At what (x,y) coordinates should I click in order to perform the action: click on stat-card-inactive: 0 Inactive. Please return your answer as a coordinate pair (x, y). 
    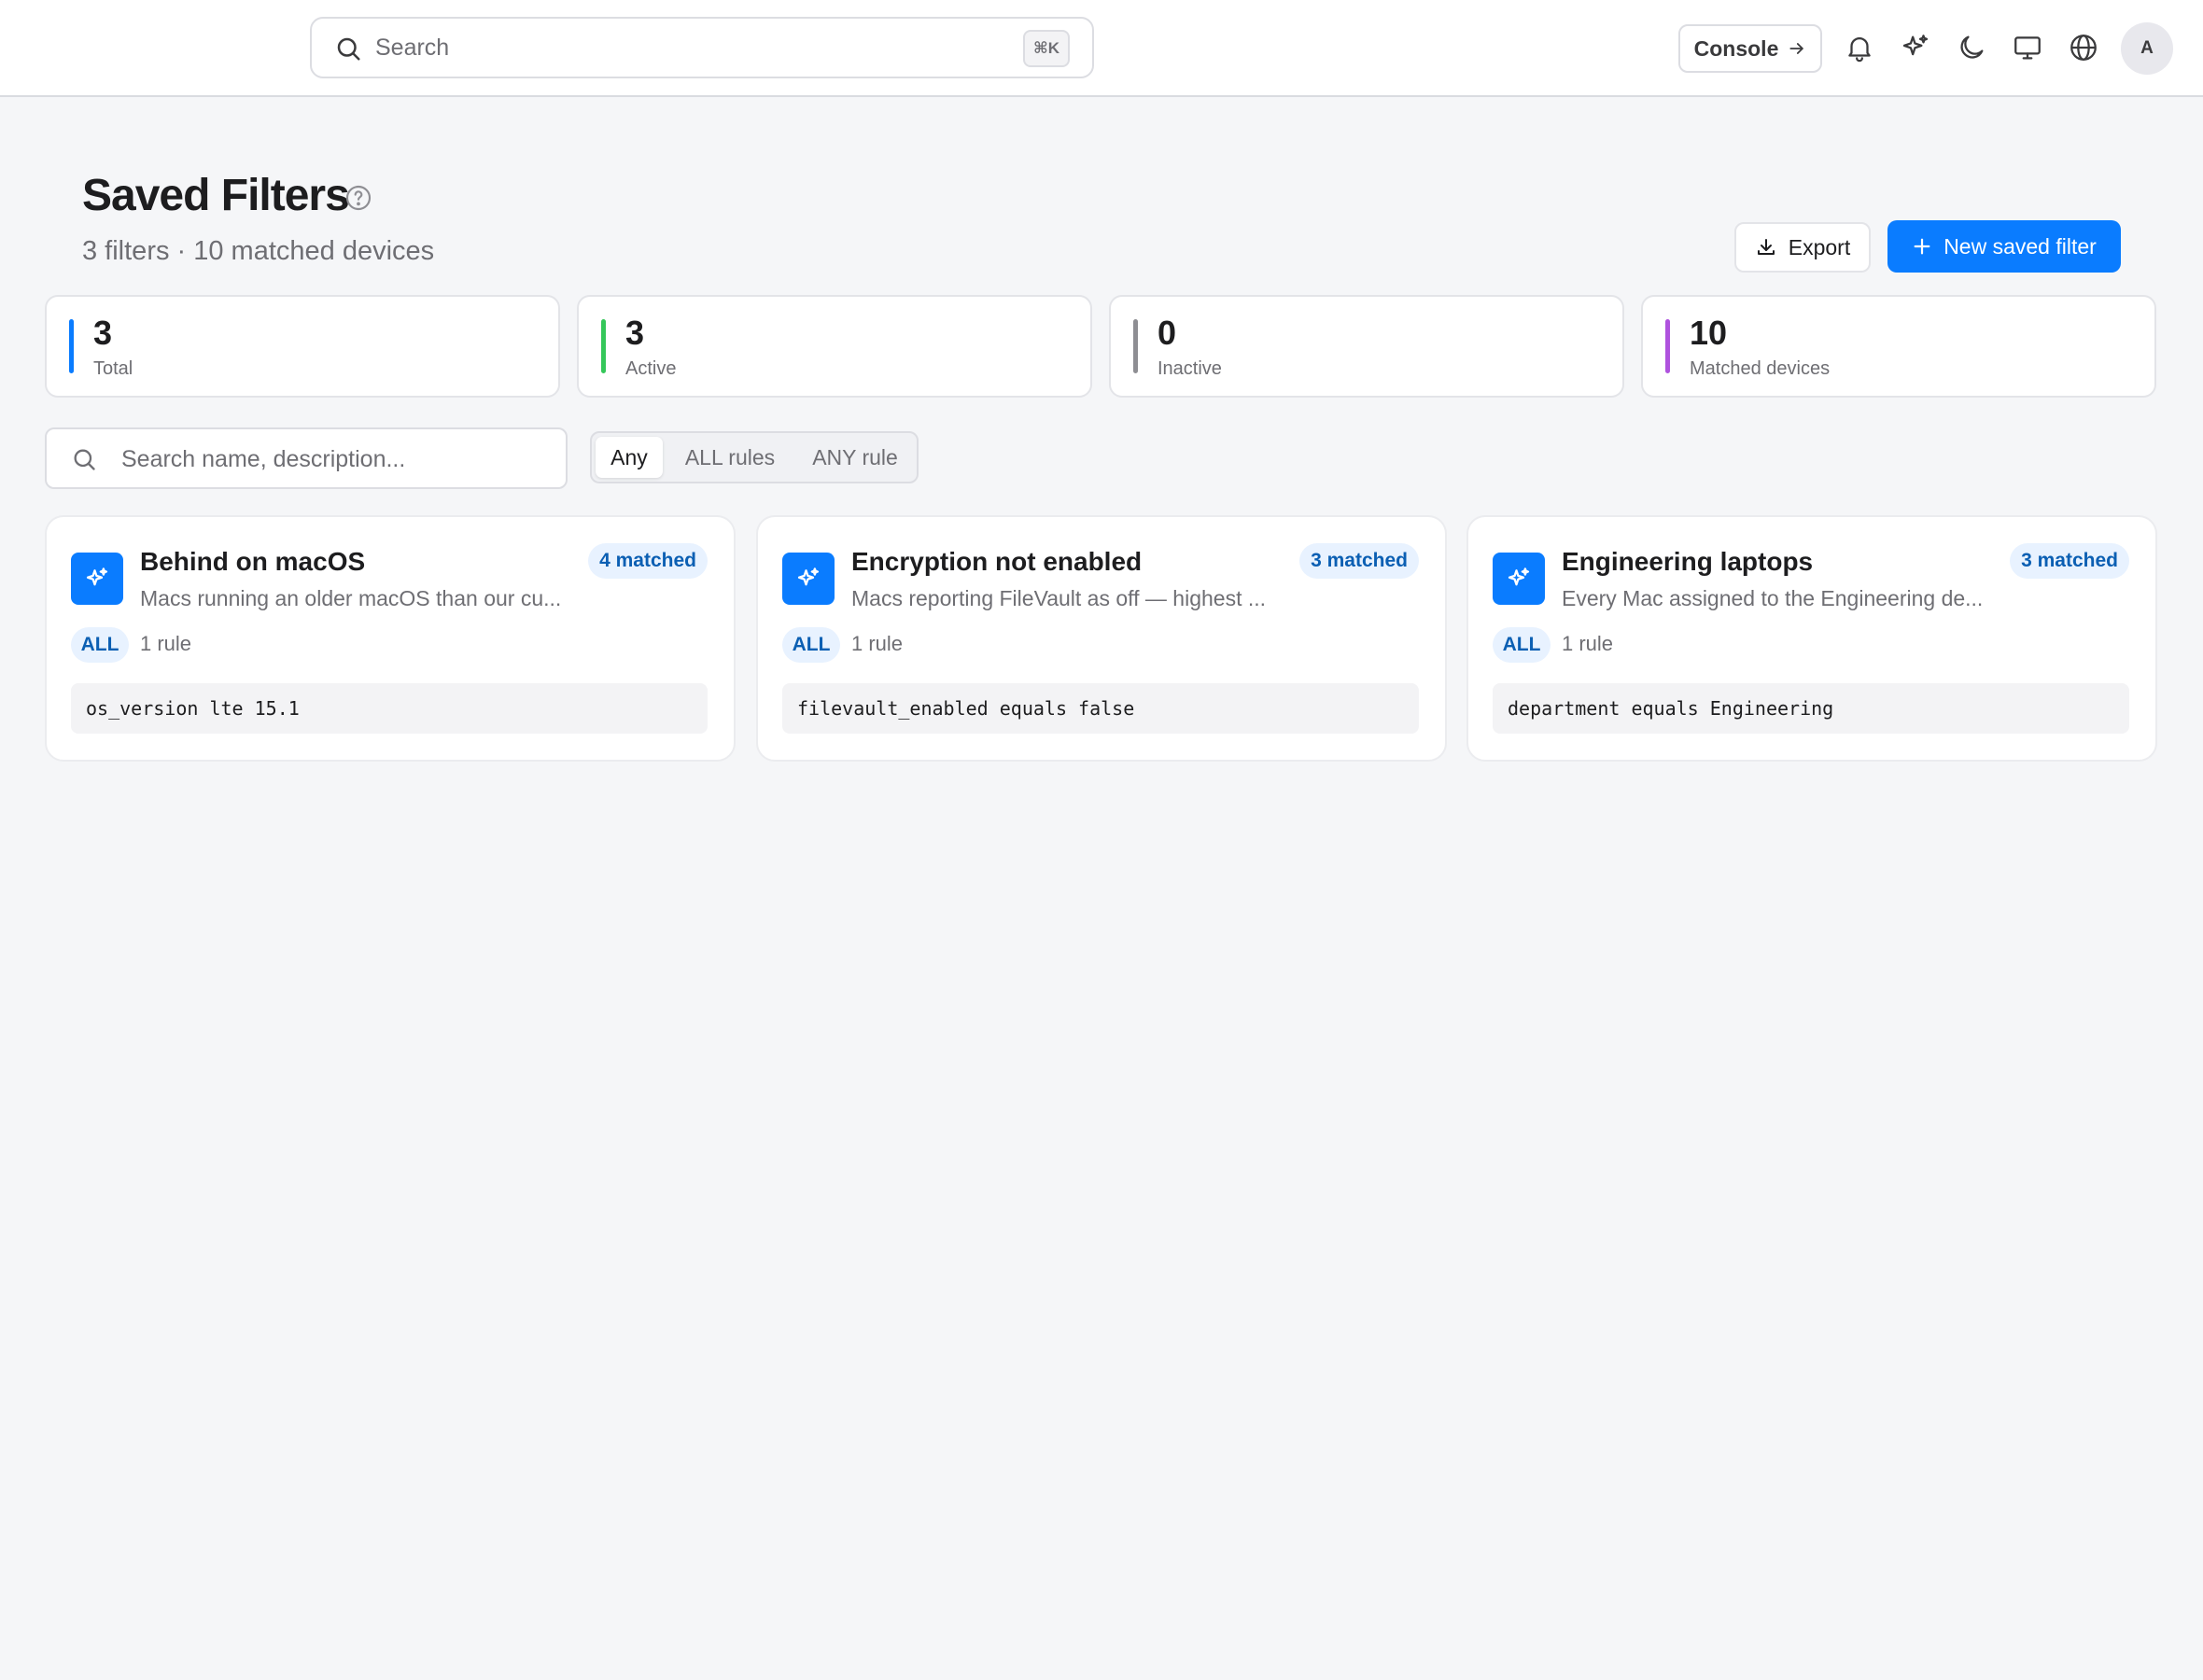
    Looking at the image, I should click on (1366, 346).